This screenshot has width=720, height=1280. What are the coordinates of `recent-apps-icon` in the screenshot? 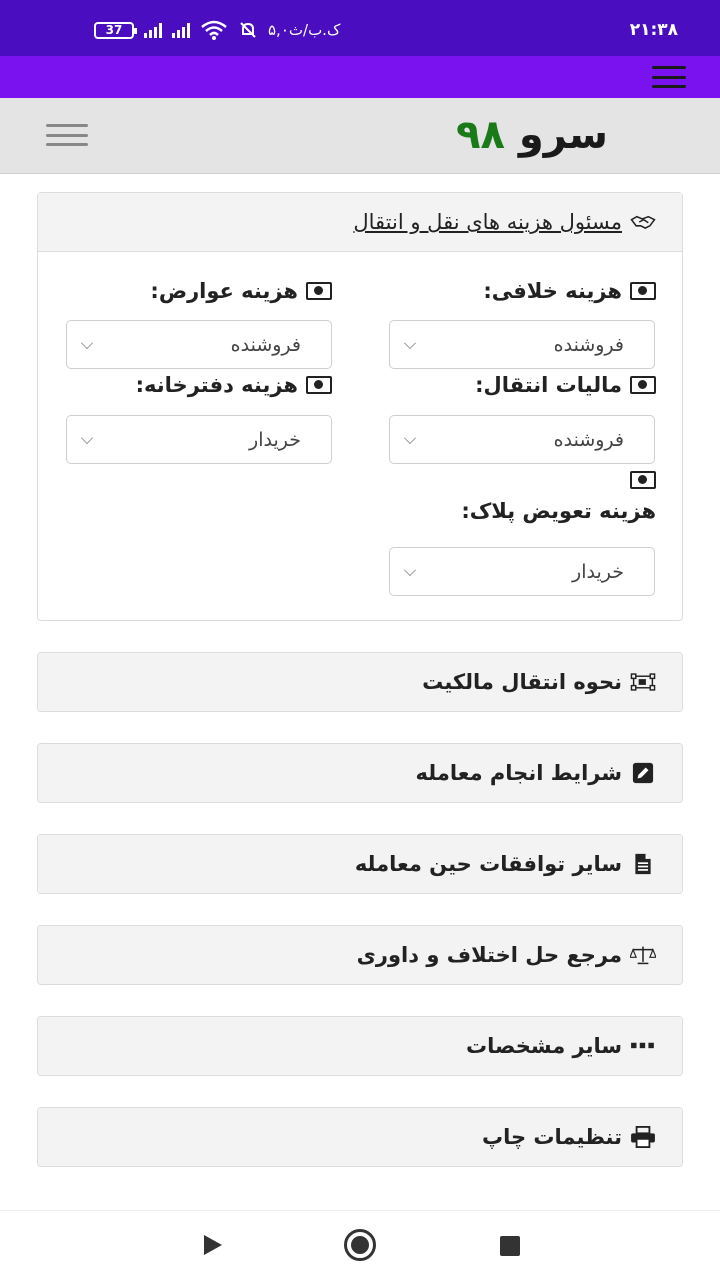 It's located at (510, 1246).